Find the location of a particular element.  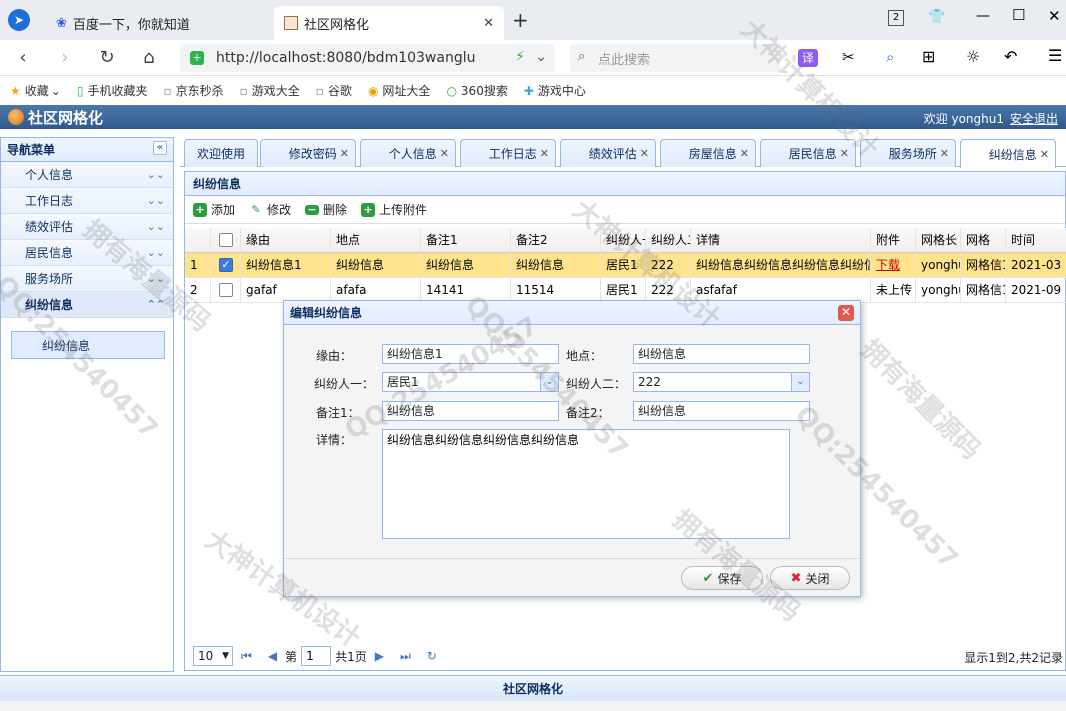

prev-page-icon: ◀ is located at coordinates (272, 656).